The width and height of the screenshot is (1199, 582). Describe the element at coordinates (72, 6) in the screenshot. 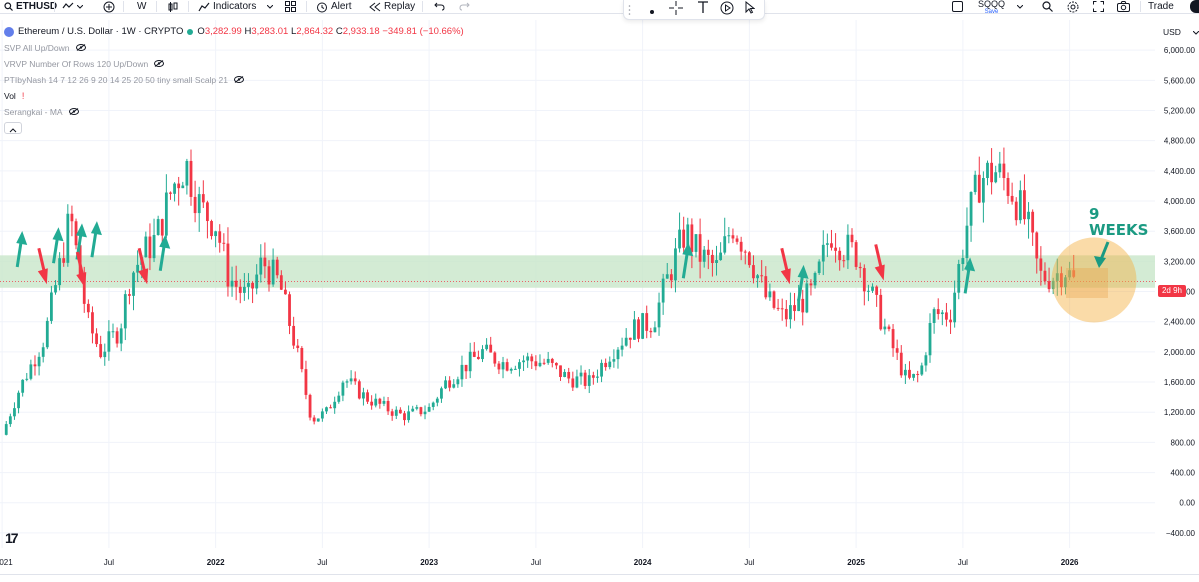

I see `compare-button` at that location.